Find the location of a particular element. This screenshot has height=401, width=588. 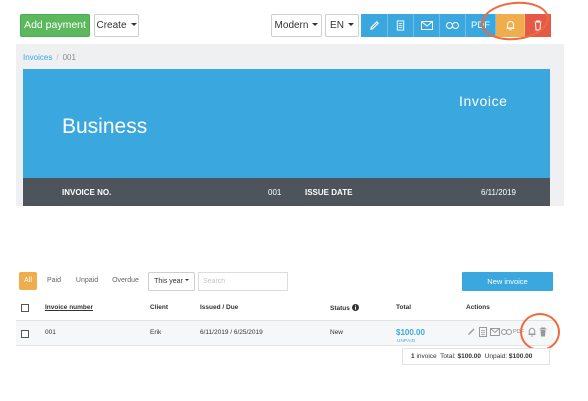

pdf-button: PDF is located at coordinates (481, 25).